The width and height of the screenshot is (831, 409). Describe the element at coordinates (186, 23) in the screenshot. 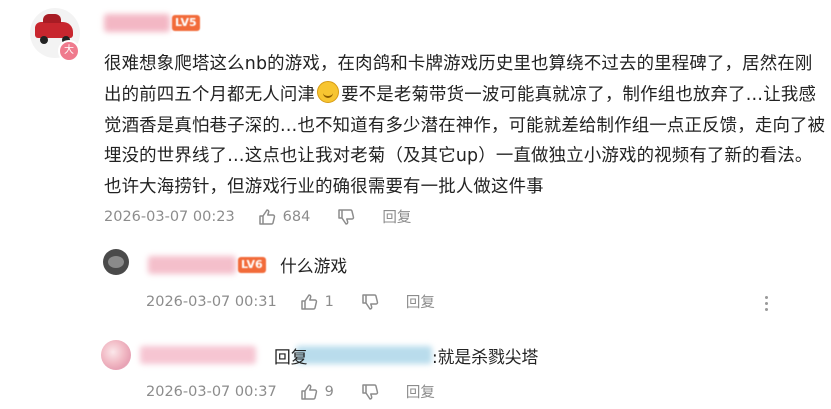

I see `level-badge: LV5` at that location.